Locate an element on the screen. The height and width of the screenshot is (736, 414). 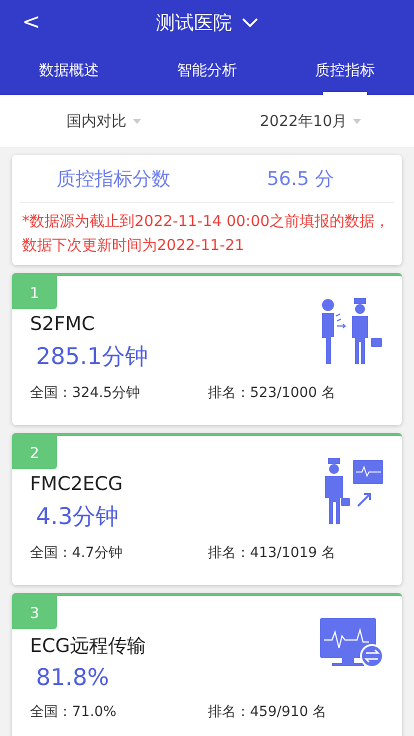
score-value: 56.5 分 is located at coordinates (301, 179).